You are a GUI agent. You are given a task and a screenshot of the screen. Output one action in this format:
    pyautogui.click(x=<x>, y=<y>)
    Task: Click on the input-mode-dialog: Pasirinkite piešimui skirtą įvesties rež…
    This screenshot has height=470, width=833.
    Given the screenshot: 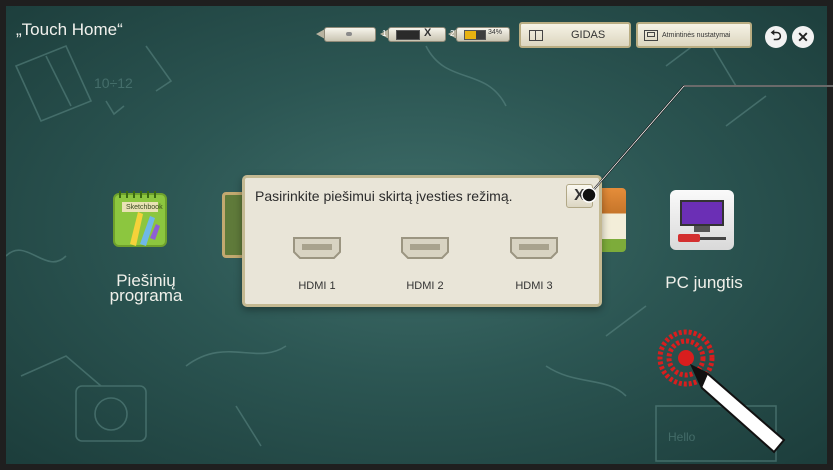 What is the action you would take?
    pyautogui.click(x=422, y=241)
    